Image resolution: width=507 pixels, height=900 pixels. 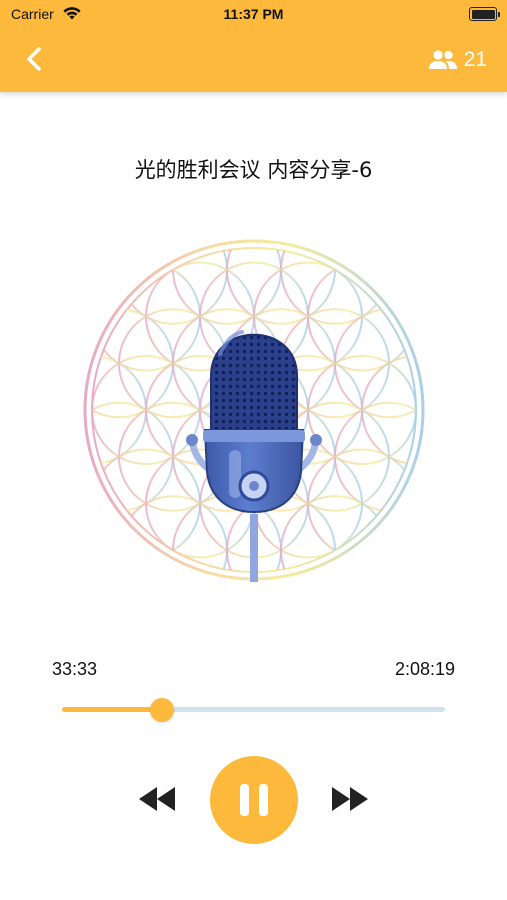 I want to click on pause-button, so click(x=254, y=800).